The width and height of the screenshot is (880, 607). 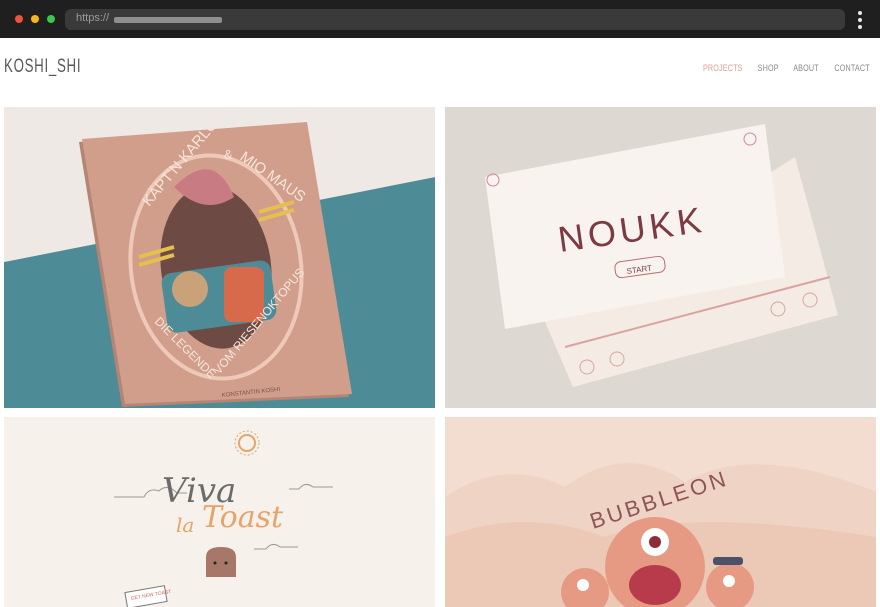 I want to click on nav-about: ABOUT, so click(x=806, y=68).